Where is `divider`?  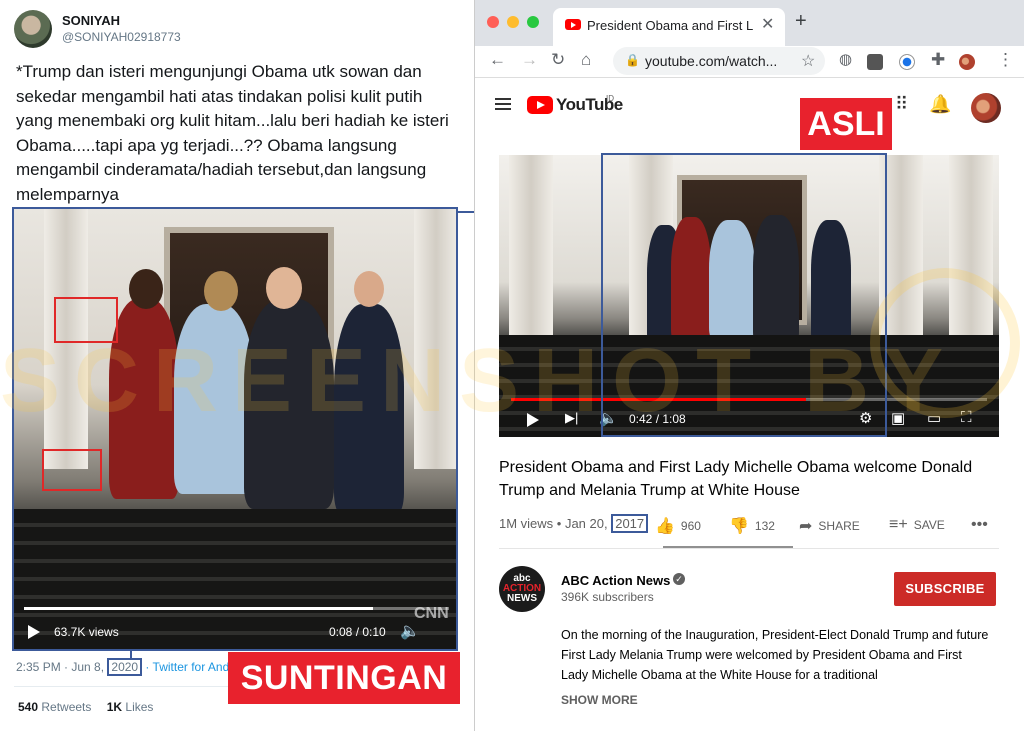 divider is located at coordinates (749, 548).